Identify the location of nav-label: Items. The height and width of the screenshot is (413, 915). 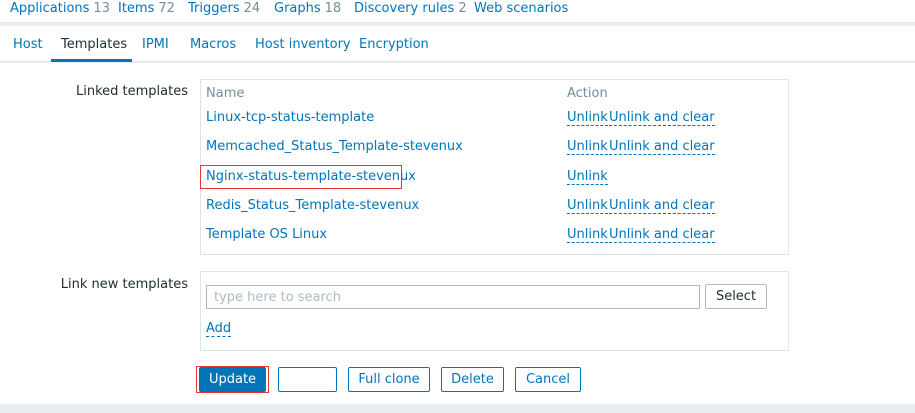
(136, 8).